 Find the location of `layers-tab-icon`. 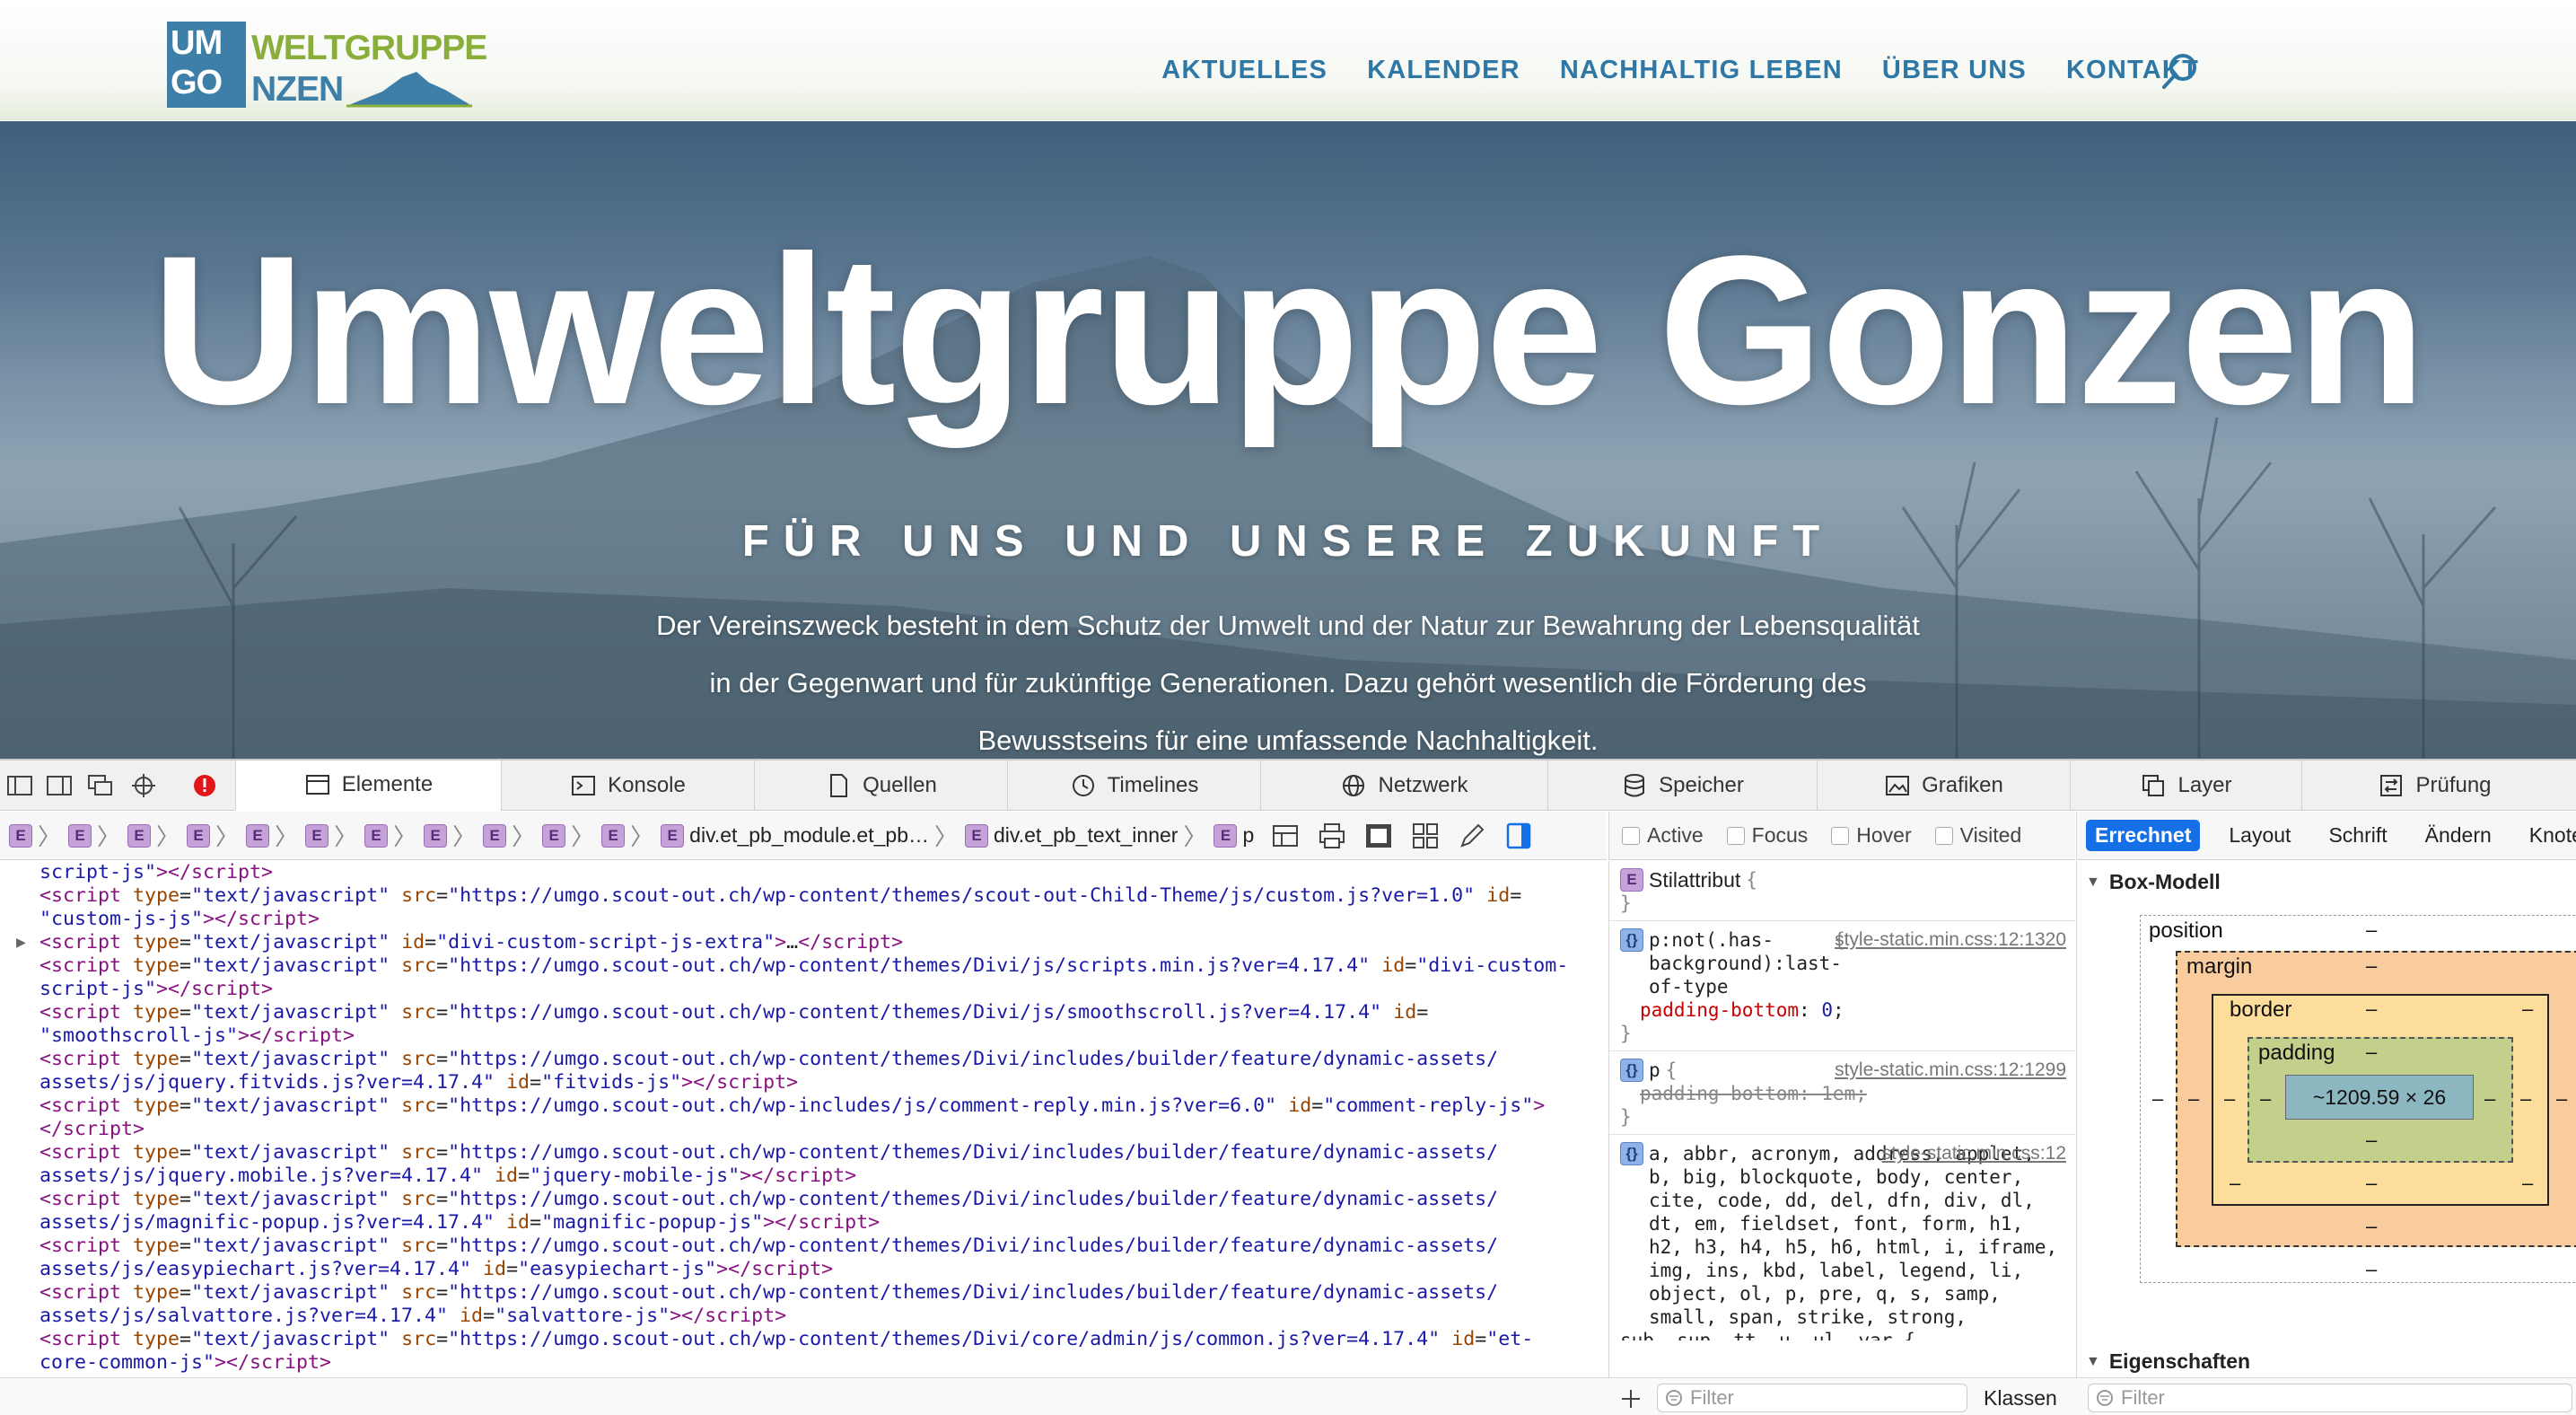

layers-tab-icon is located at coordinates (2153, 786).